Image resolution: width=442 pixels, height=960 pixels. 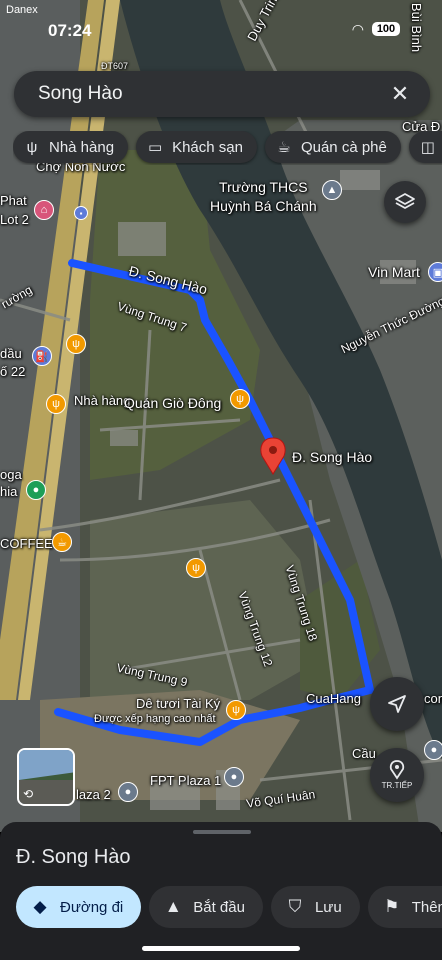 I want to click on map-label-nha-hang: Nhà hàng, so click(x=102, y=400).